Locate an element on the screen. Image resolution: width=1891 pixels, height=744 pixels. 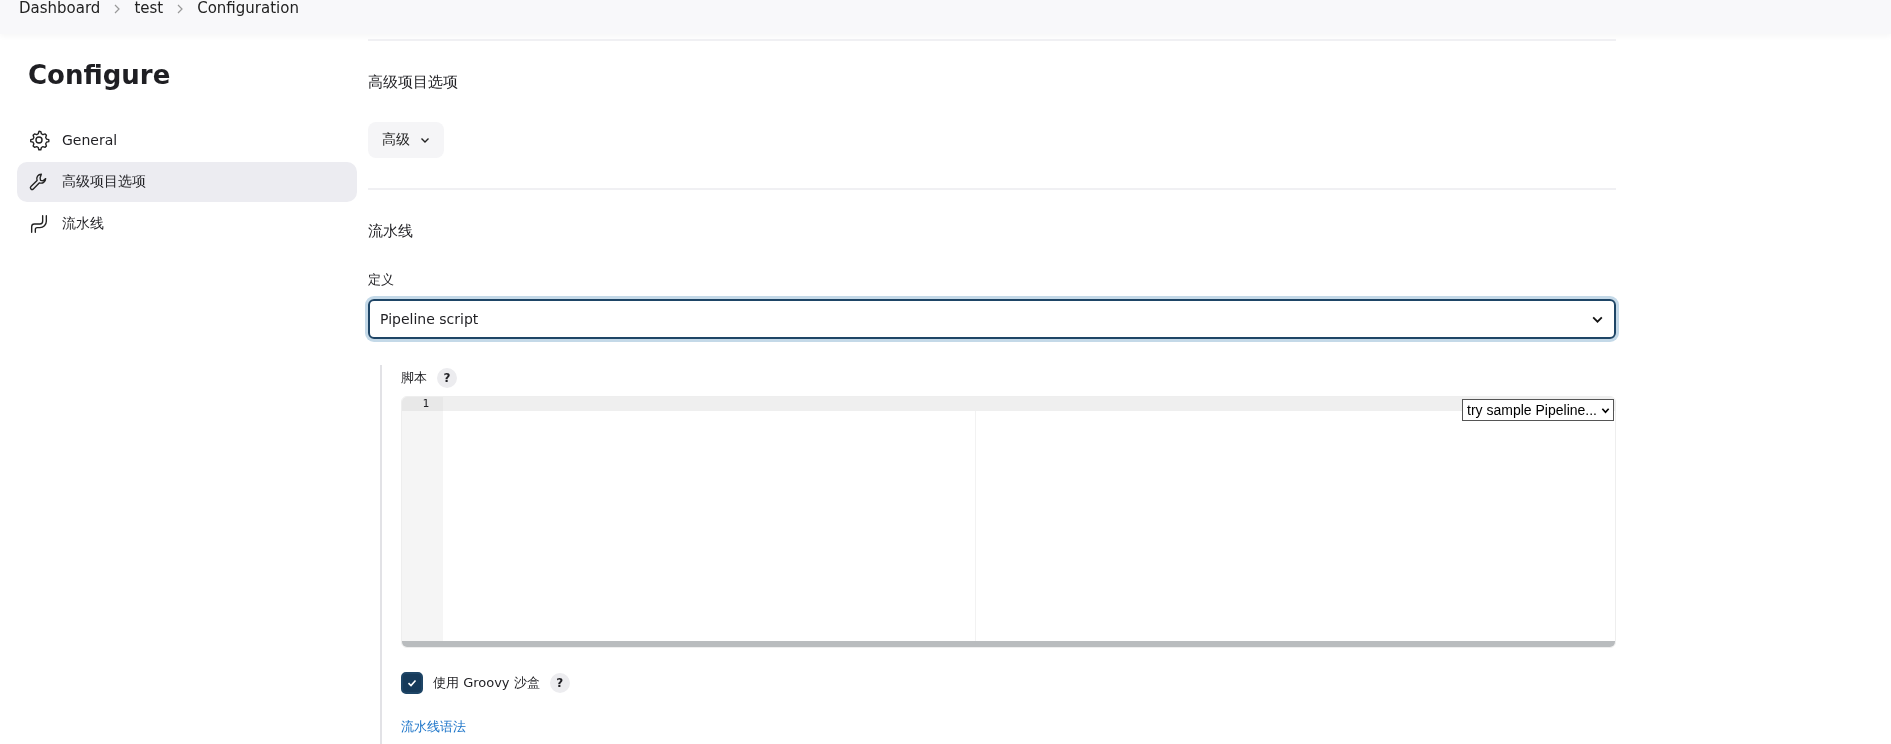
field-label: 定义 is located at coordinates (381, 280).